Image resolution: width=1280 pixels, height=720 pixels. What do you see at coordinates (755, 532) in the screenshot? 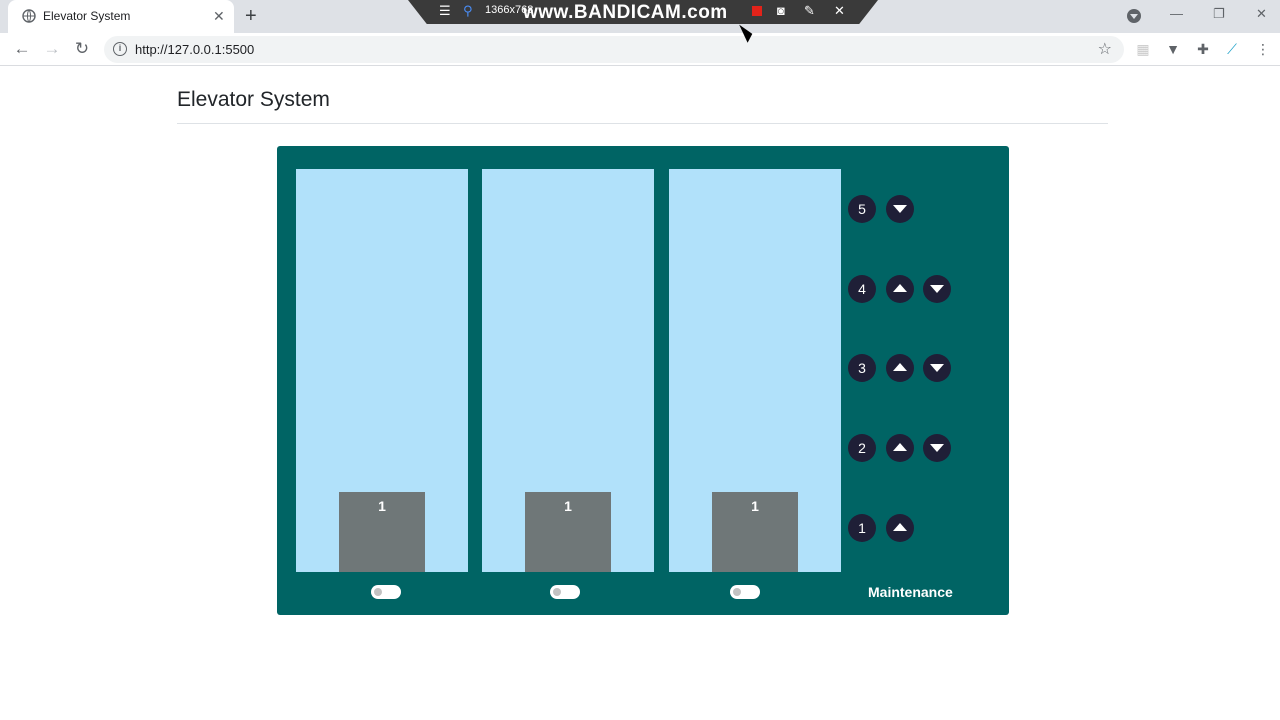
I see `elevator-car-3: 1` at bounding box center [755, 532].